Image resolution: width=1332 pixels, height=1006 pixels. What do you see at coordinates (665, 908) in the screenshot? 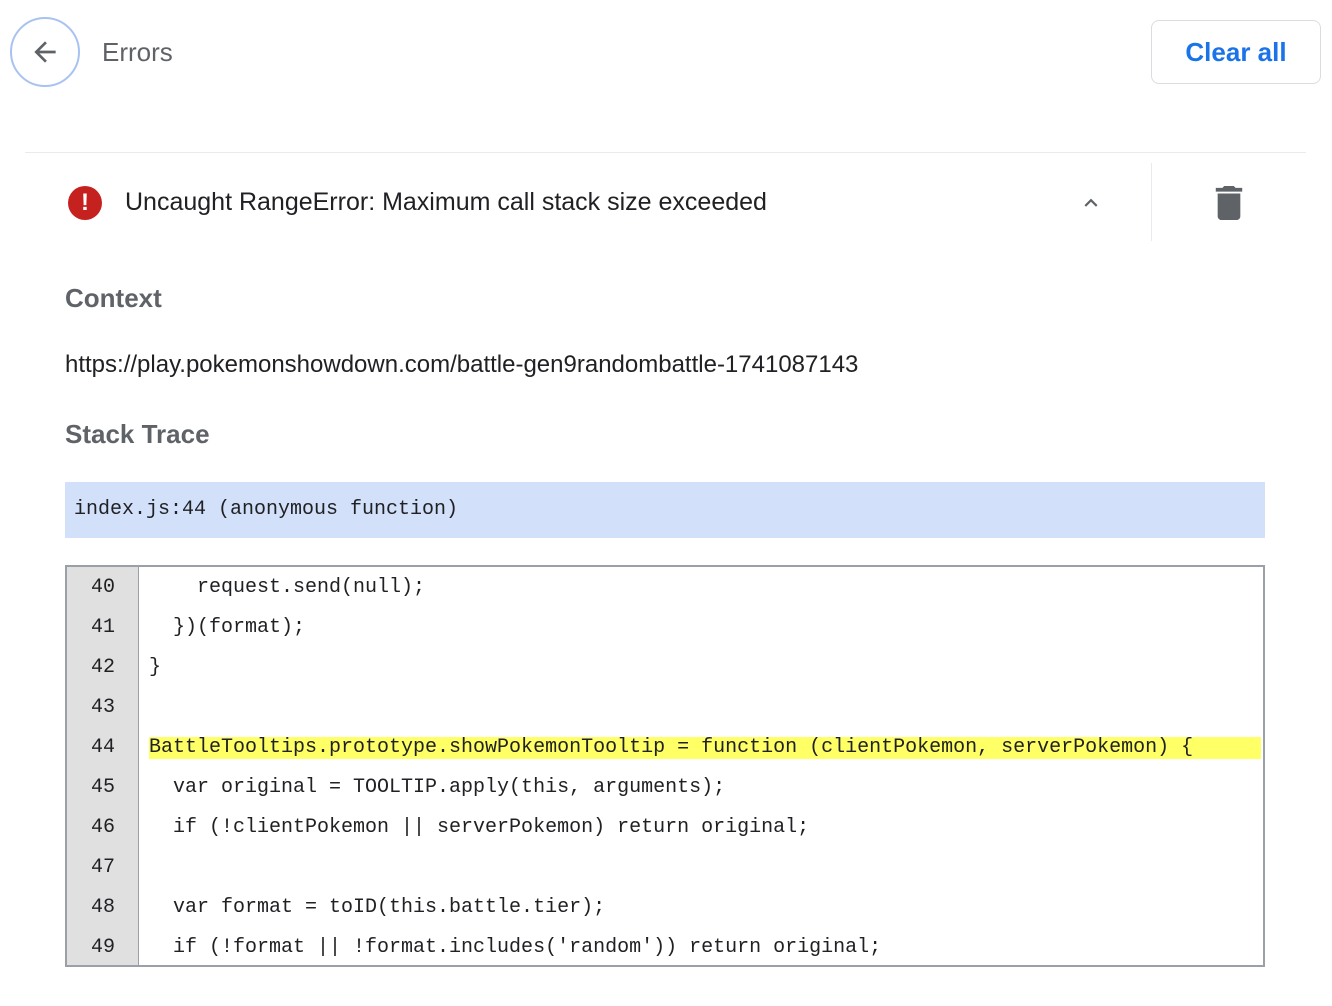
I see `code-line: 48 var format = toID(this.battle.tier);` at bounding box center [665, 908].